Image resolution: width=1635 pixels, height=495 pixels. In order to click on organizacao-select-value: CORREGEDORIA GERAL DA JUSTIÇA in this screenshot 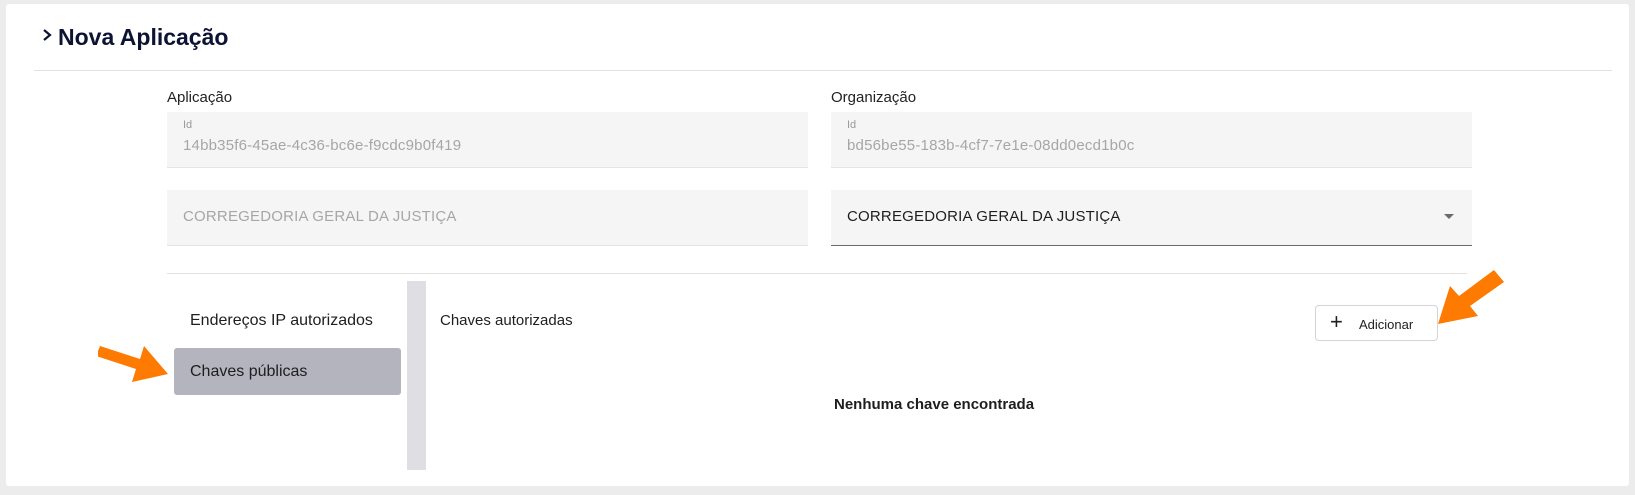, I will do `click(984, 216)`.